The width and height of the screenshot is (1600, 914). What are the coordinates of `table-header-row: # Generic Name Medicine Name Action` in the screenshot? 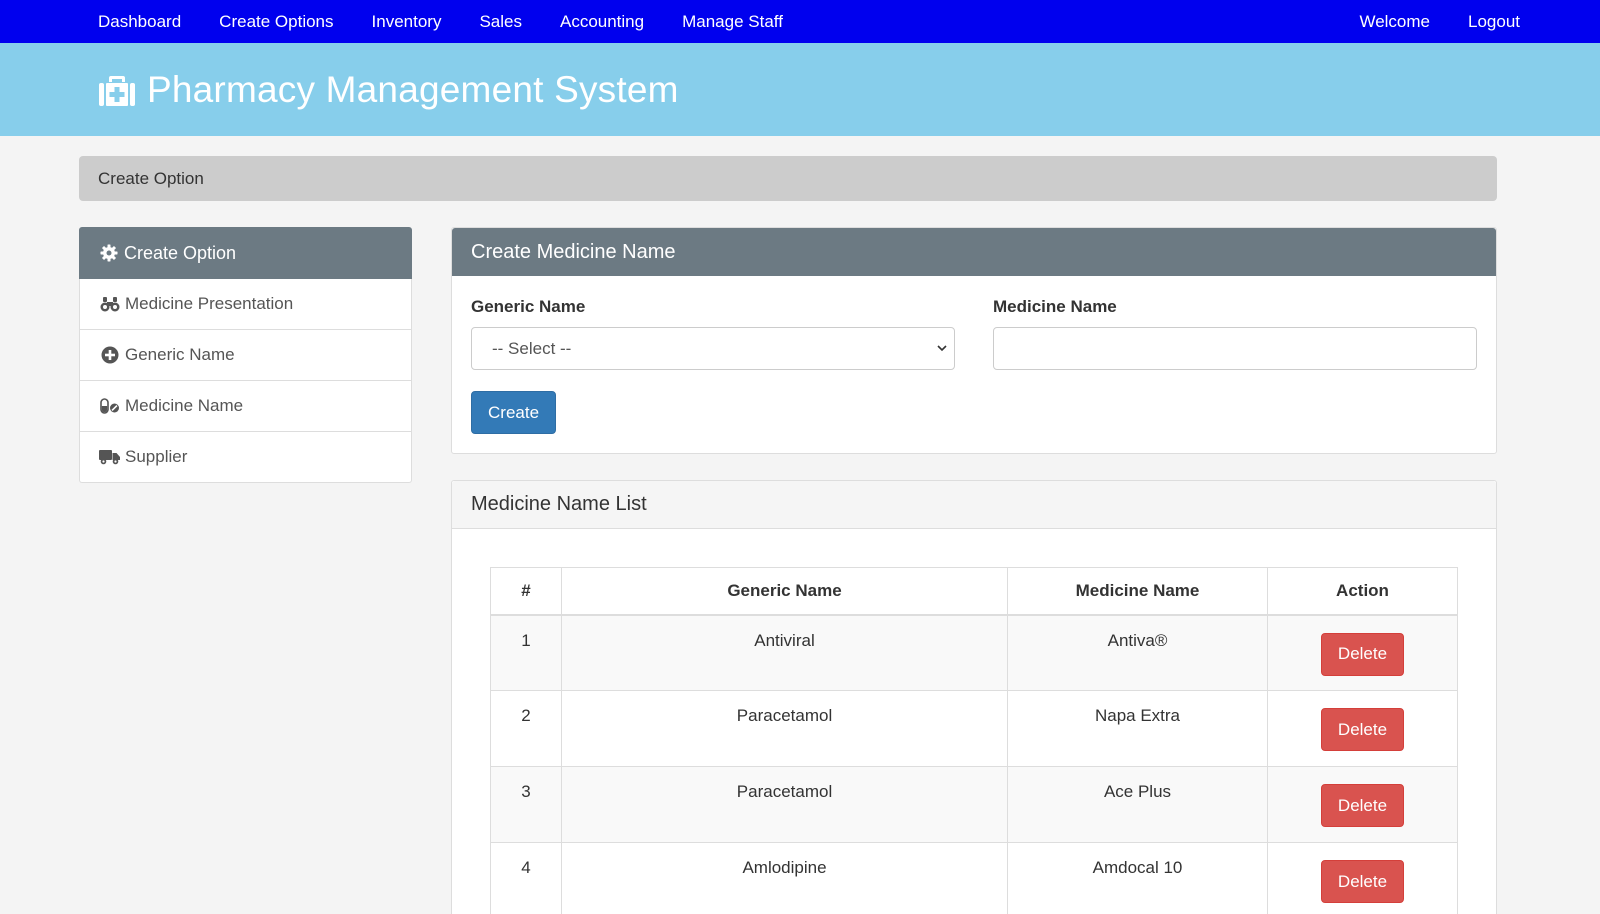 It's located at (974, 591).